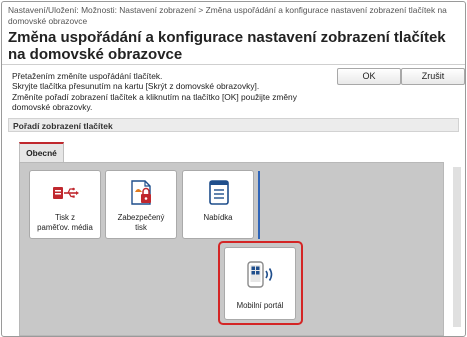 This screenshot has width=467, height=337. I want to click on tile-label-line: Zabezpečený, so click(141, 217).